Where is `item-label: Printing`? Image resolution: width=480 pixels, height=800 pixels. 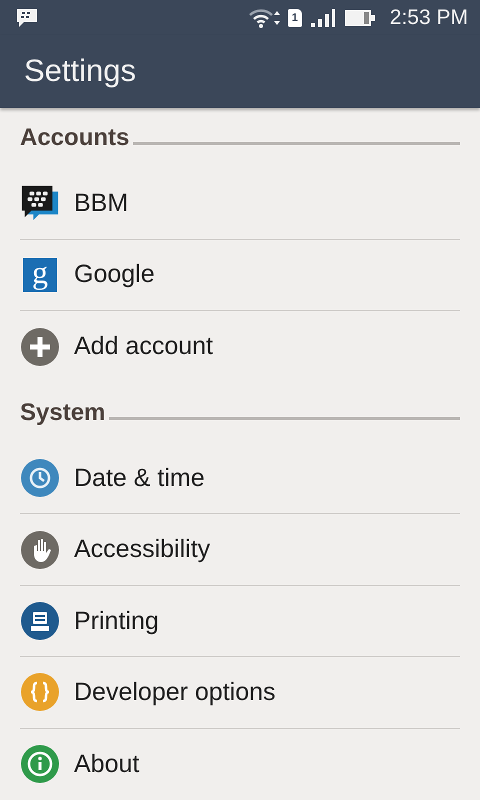 item-label: Printing is located at coordinates (116, 621).